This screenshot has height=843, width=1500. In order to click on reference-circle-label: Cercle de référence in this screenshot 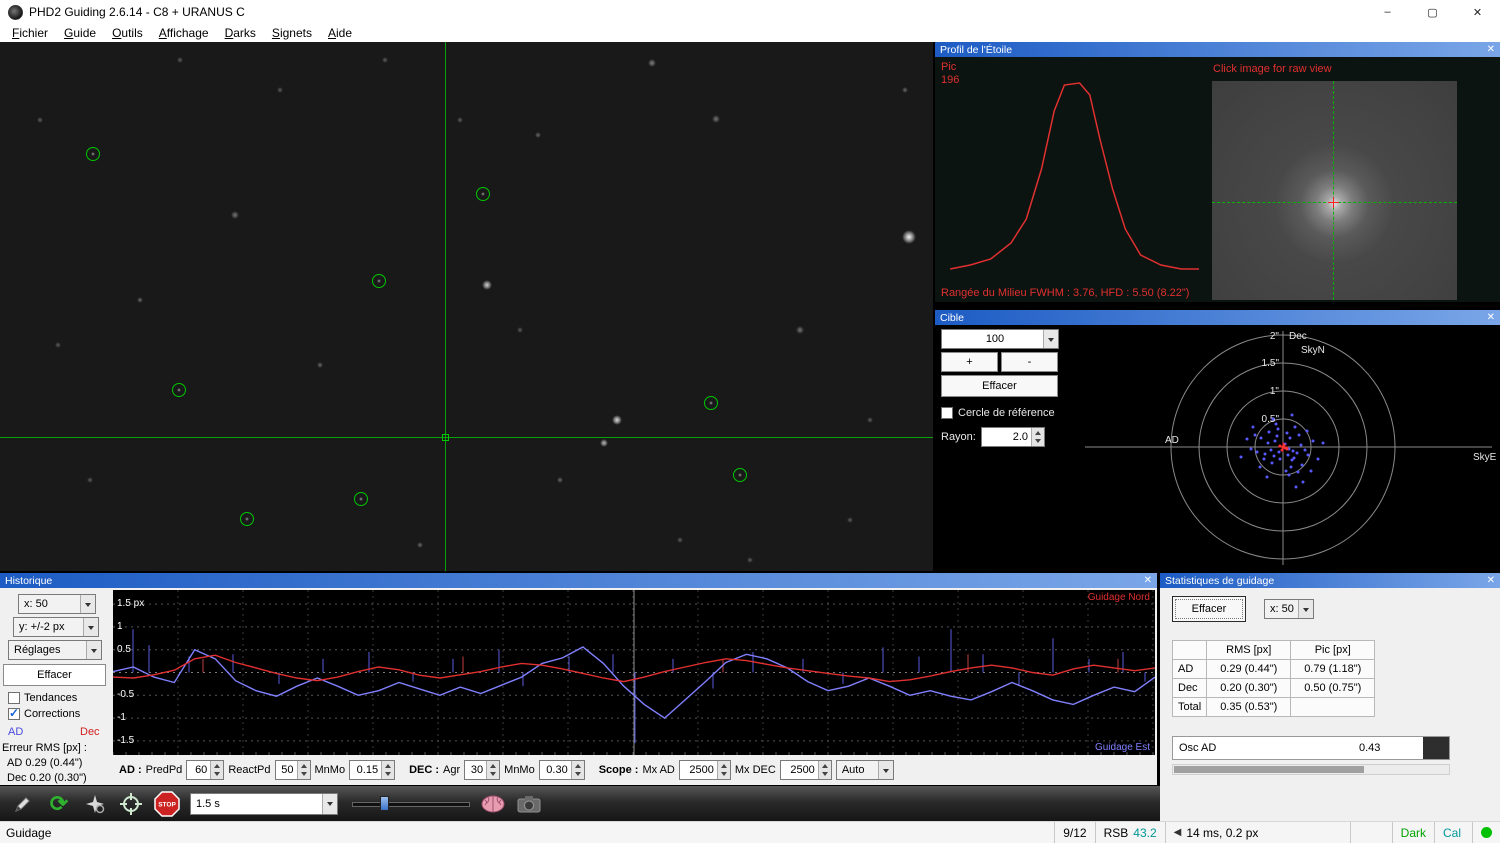, I will do `click(1006, 413)`.